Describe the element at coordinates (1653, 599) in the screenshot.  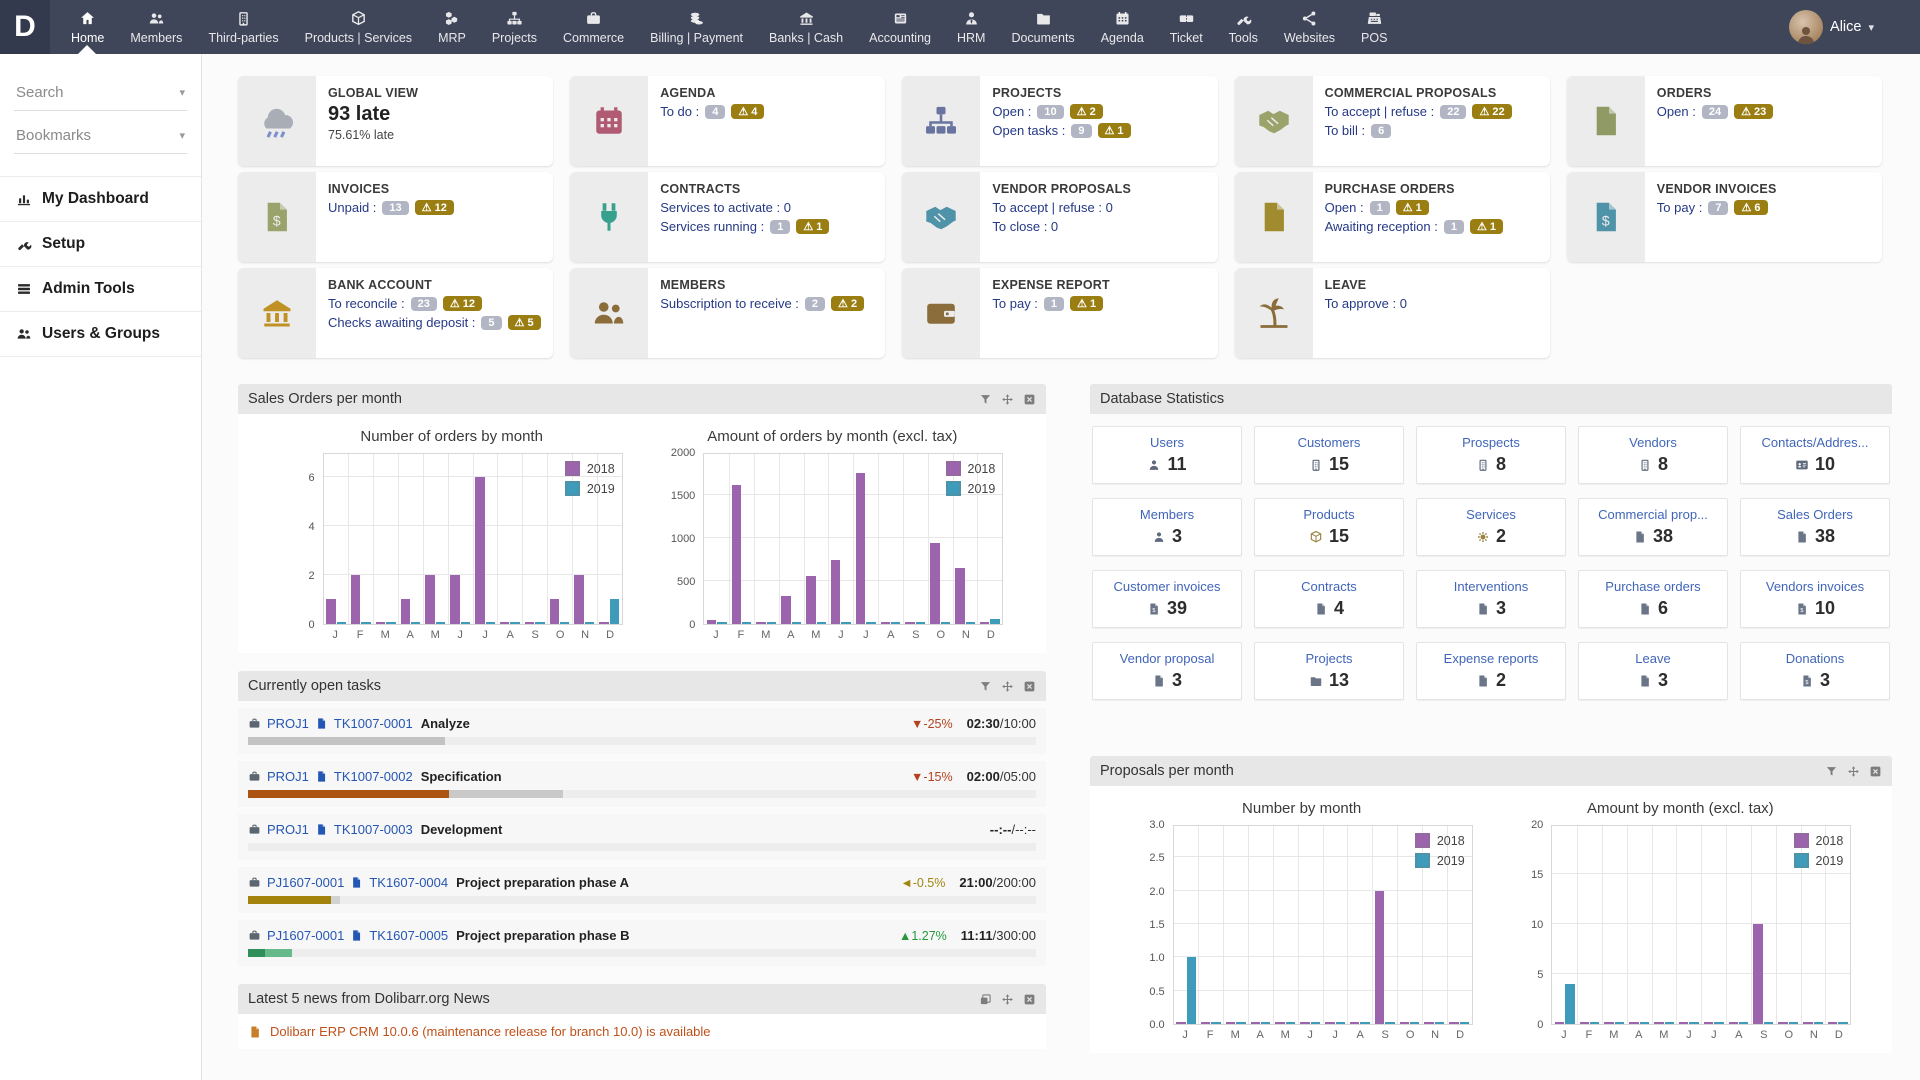
I see `stat-purchase-orders: Purchase orders 6` at that location.